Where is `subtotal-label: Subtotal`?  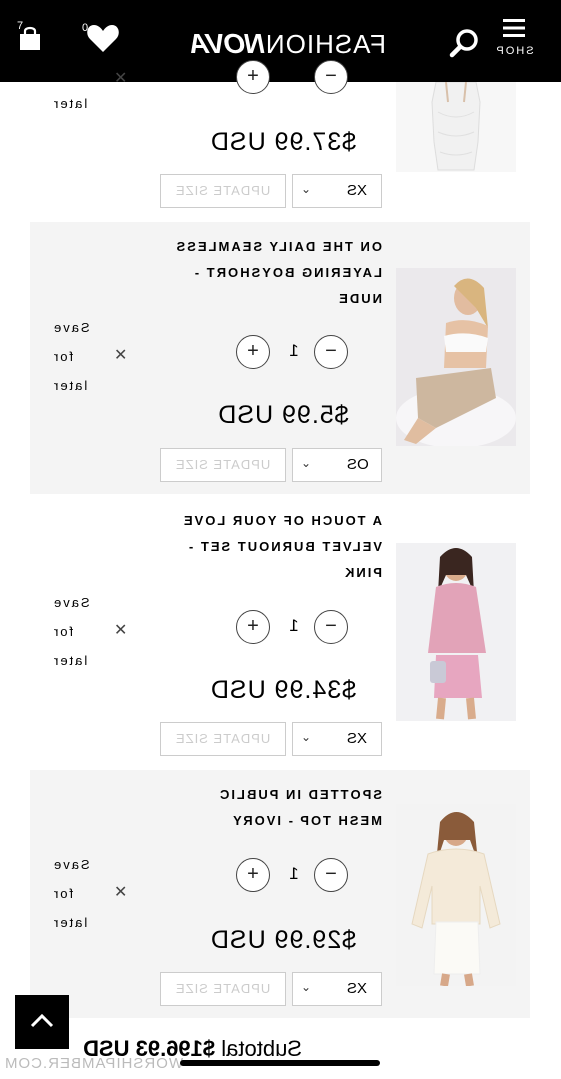 subtotal-label: Subtotal is located at coordinates (261, 1048).